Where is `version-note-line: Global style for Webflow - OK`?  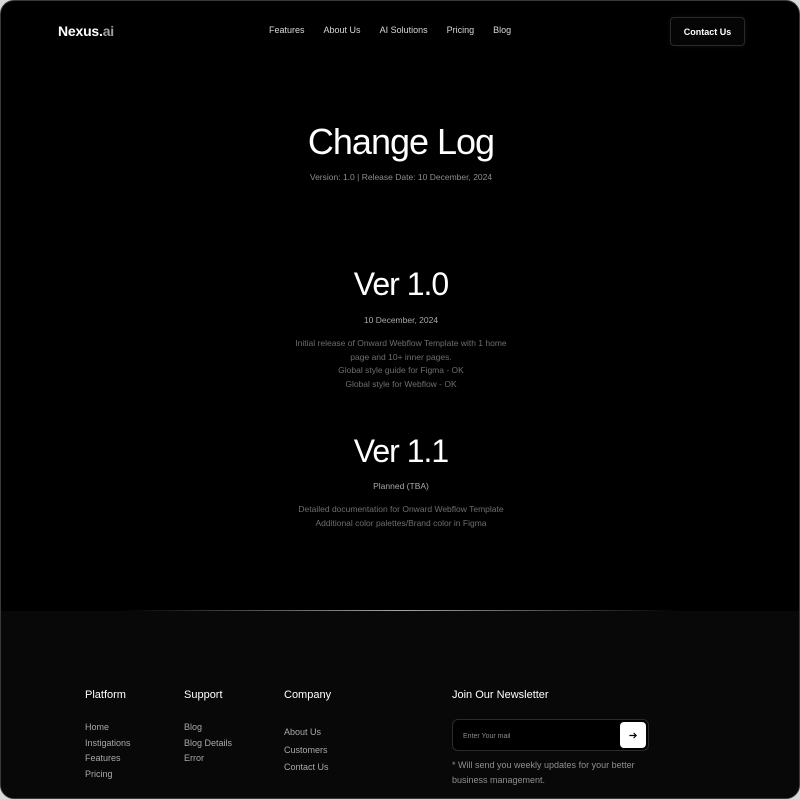
version-note-line: Global style for Webflow - OK is located at coordinates (401, 383).